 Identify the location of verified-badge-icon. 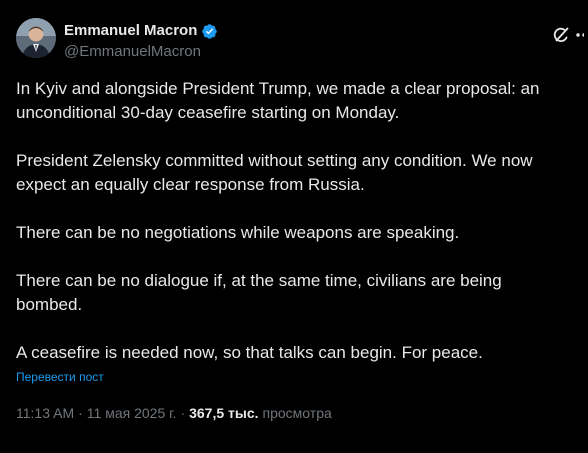
(209, 31).